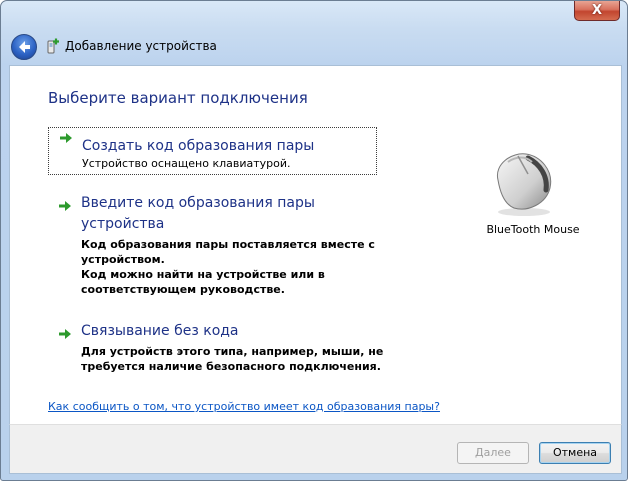 This screenshot has height=481, width=628. What do you see at coordinates (198, 146) in the screenshot?
I see `option-title: Создать код образования пары` at bounding box center [198, 146].